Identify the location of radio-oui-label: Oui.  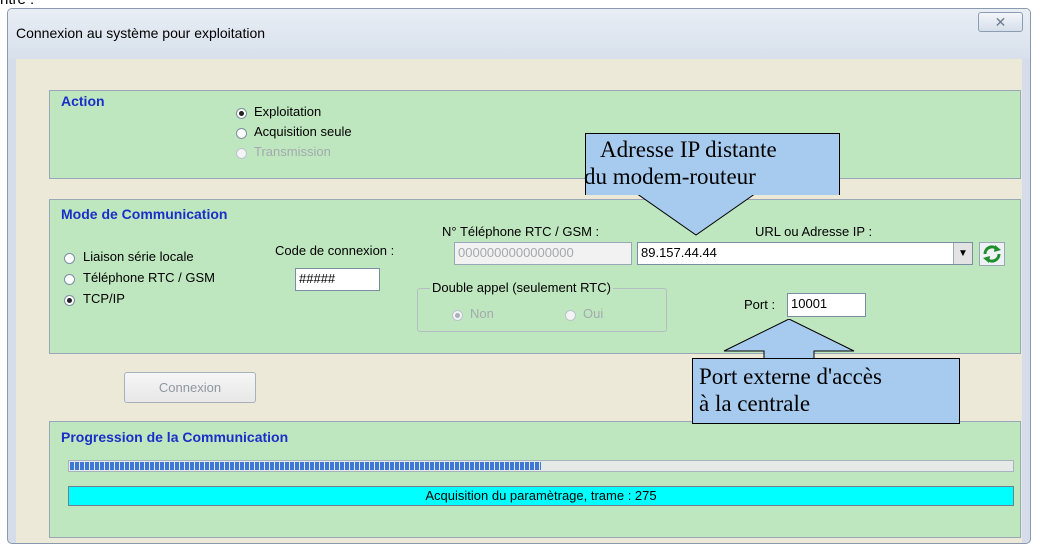
(593, 313).